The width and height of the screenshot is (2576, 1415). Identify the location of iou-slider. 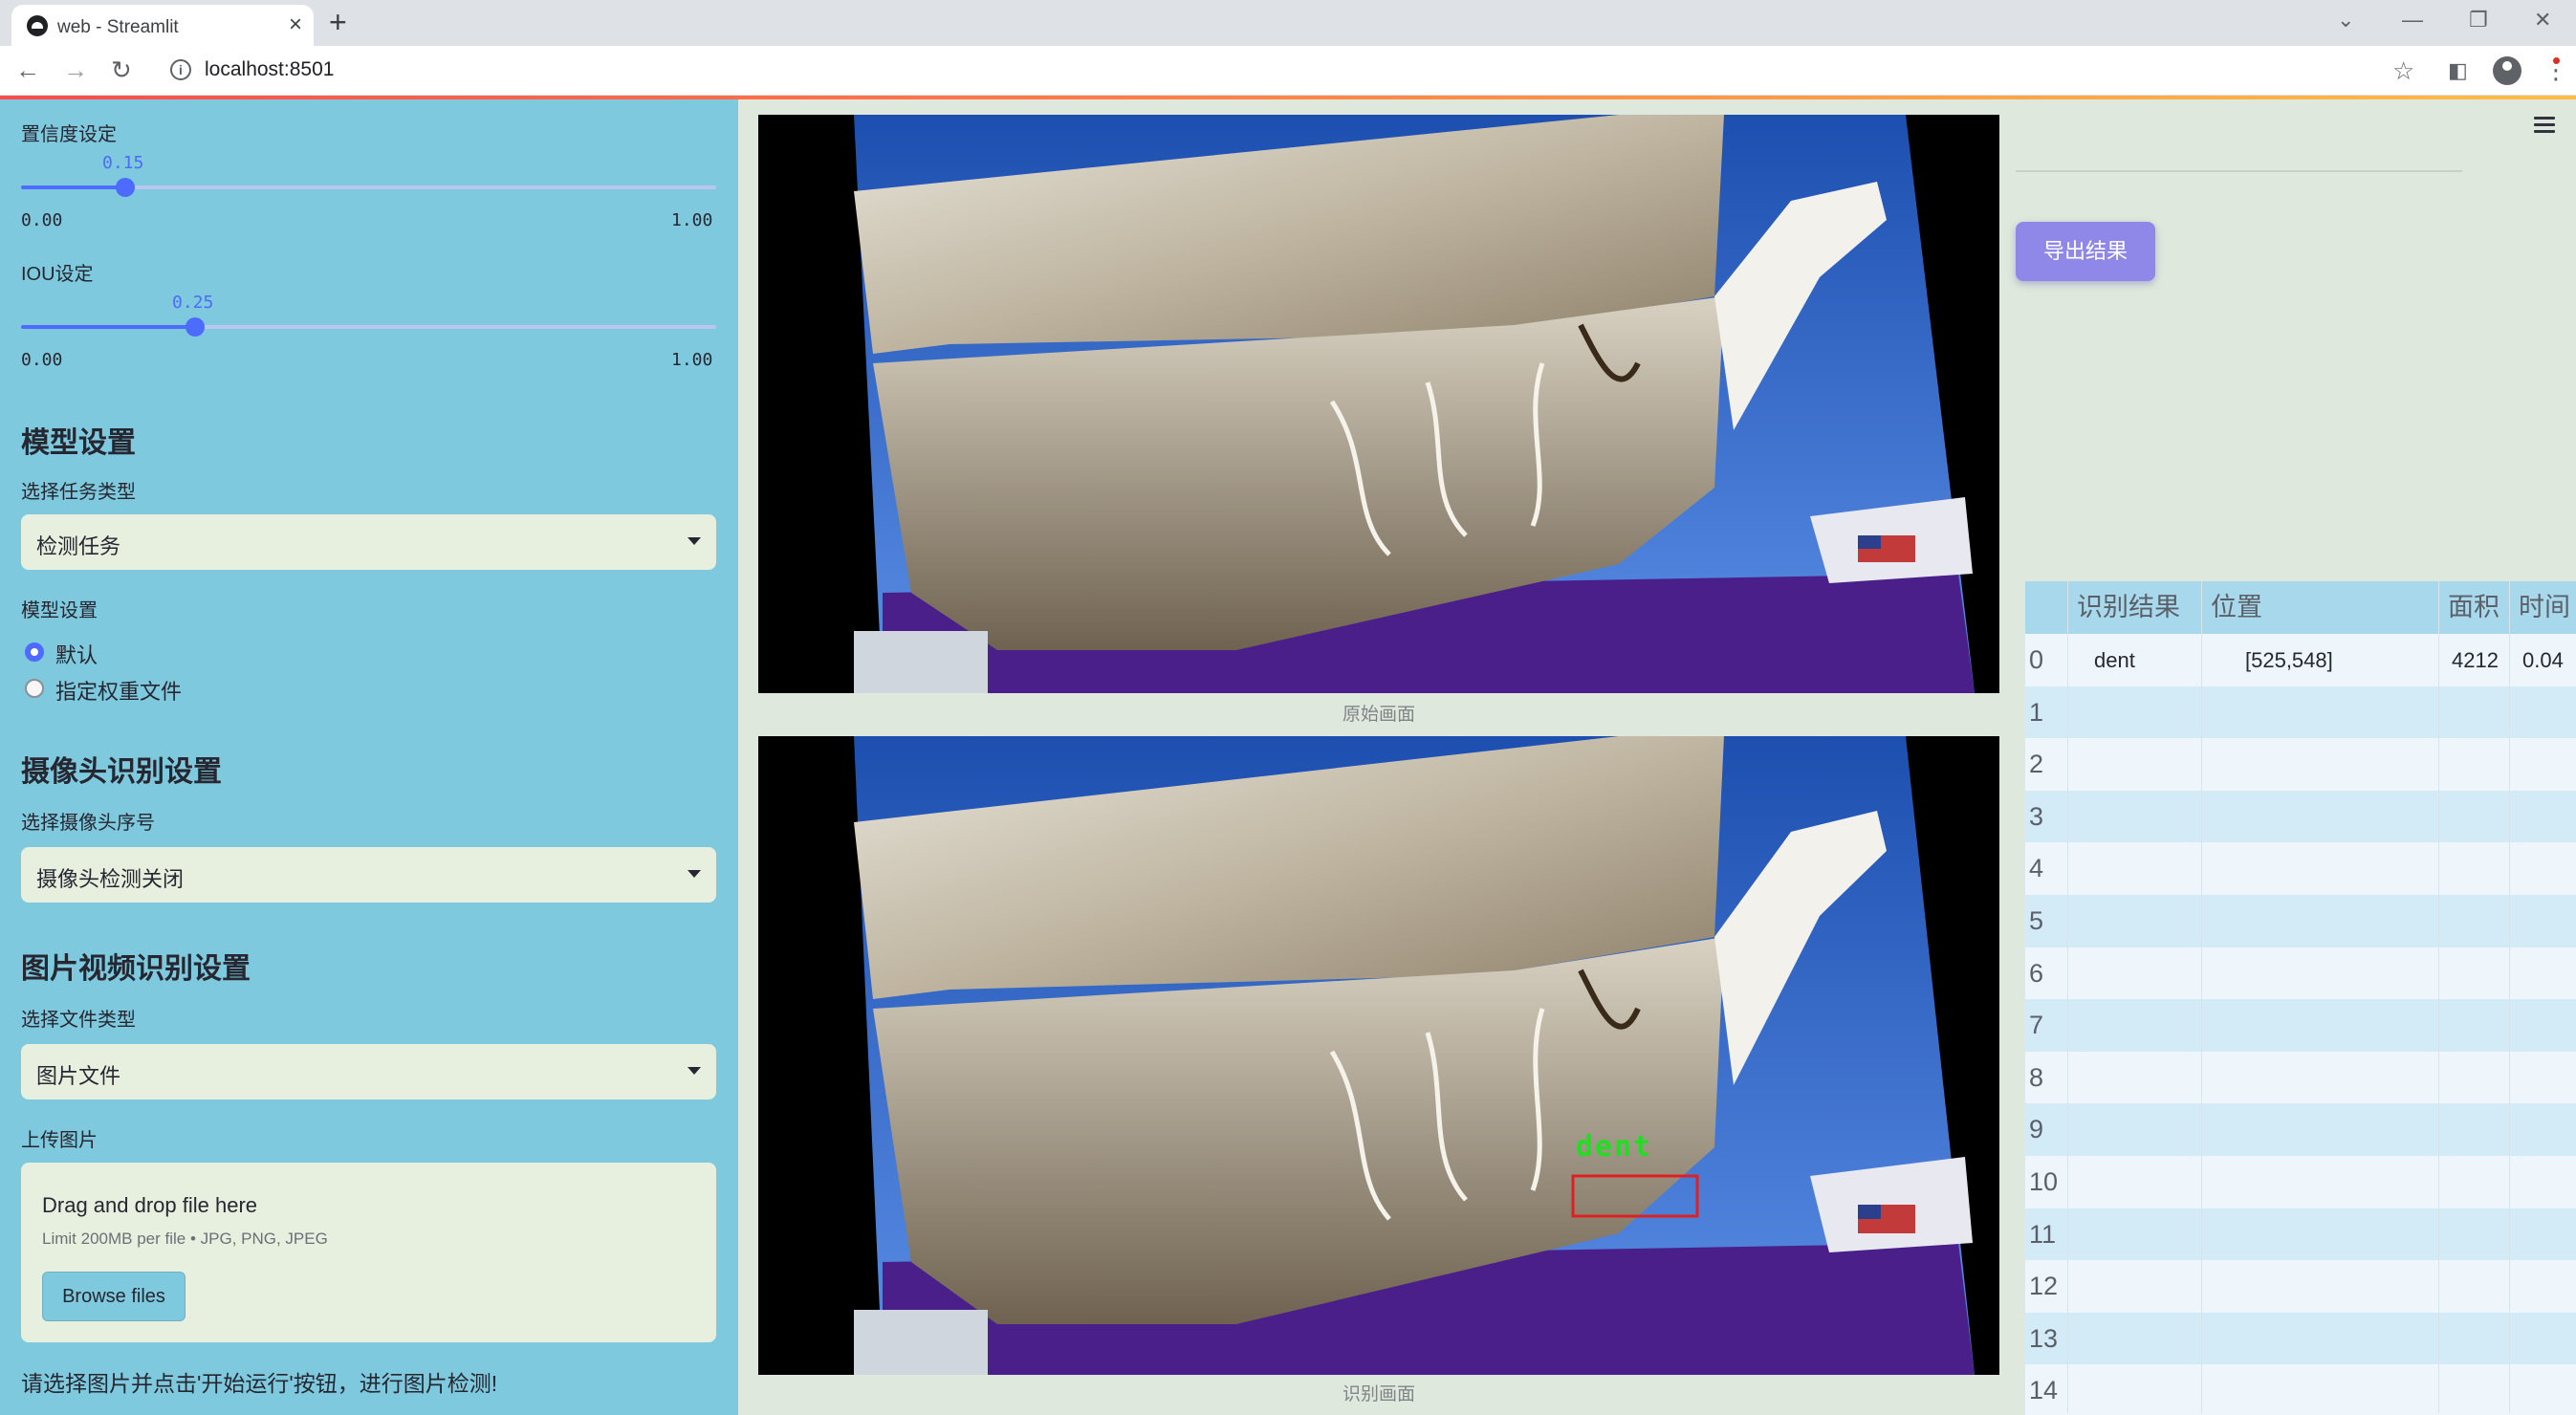
(368, 327).